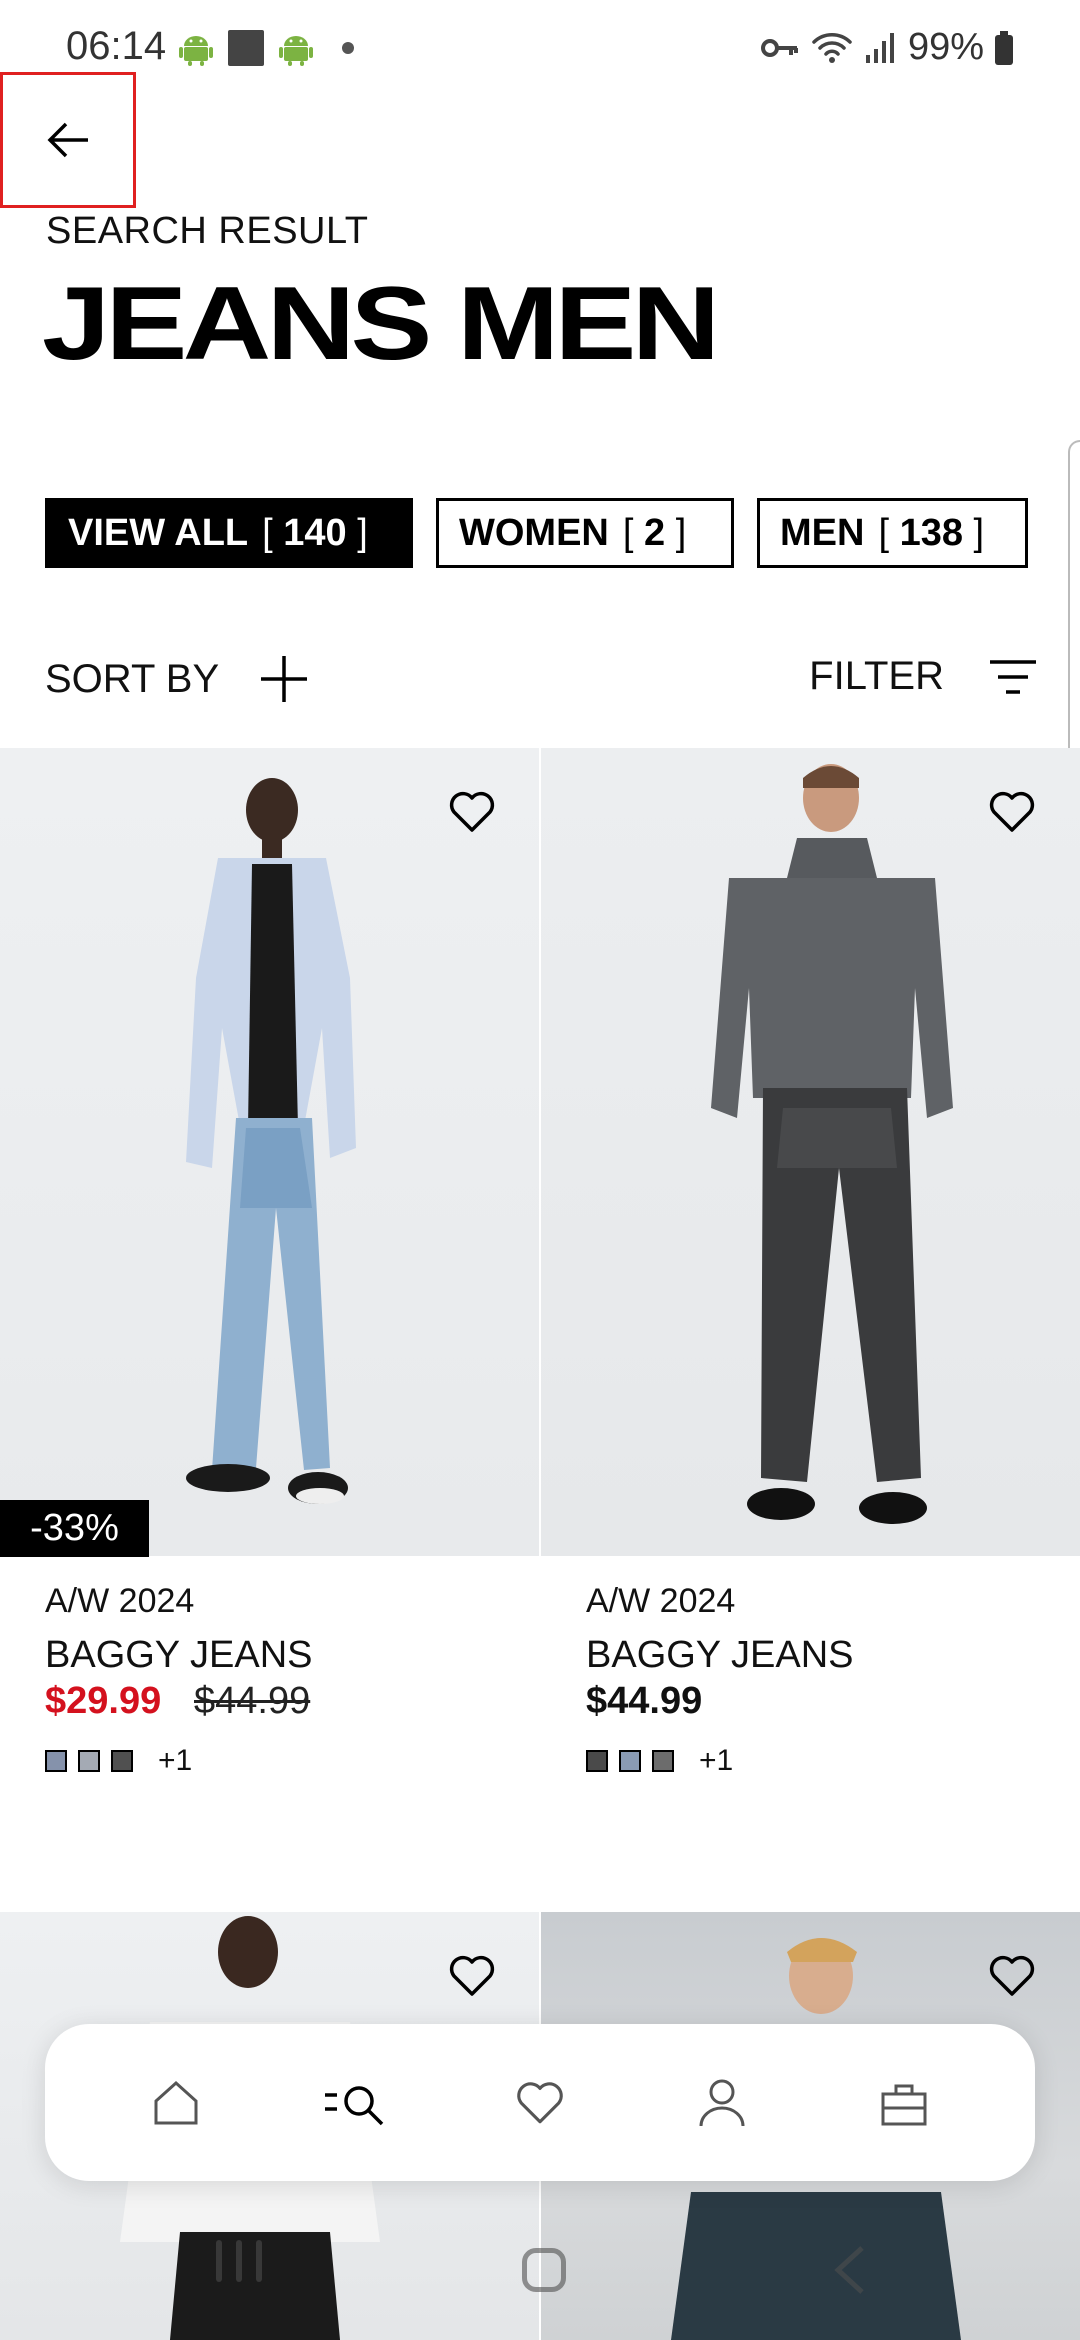 This screenshot has height=2340, width=1080. Describe the element at coordinates (239, 2261) in the screenshot. I see `recents-button` at that location.